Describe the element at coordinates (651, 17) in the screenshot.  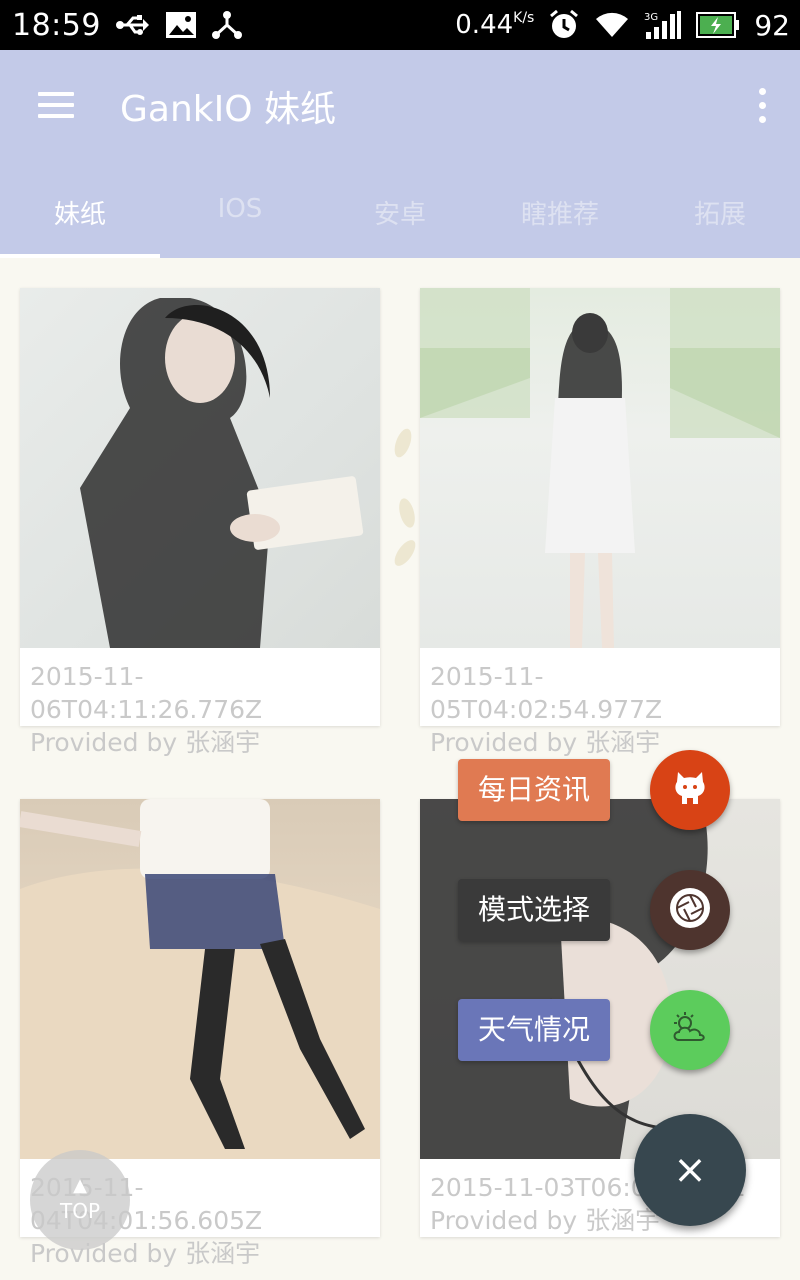
I see `svg-text: 3G` at that location.